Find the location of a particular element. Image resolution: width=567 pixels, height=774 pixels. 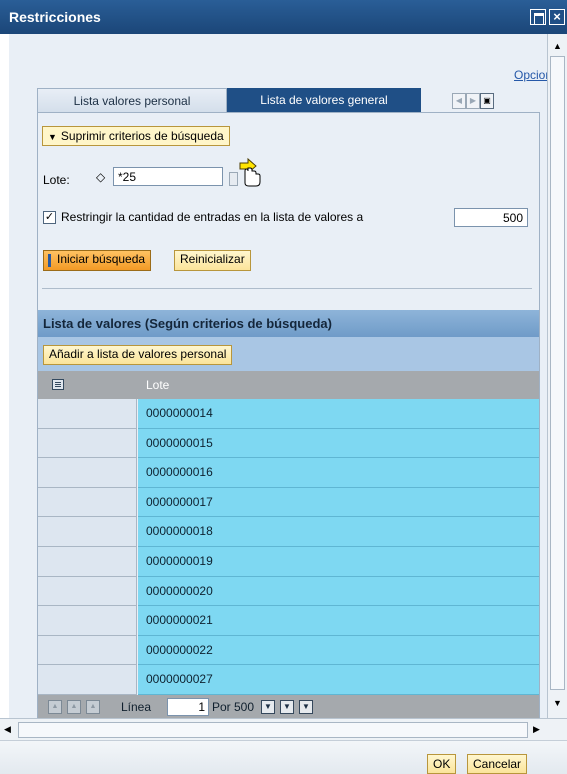

table-row: 0000000021 is located at coordinates (288, 621).